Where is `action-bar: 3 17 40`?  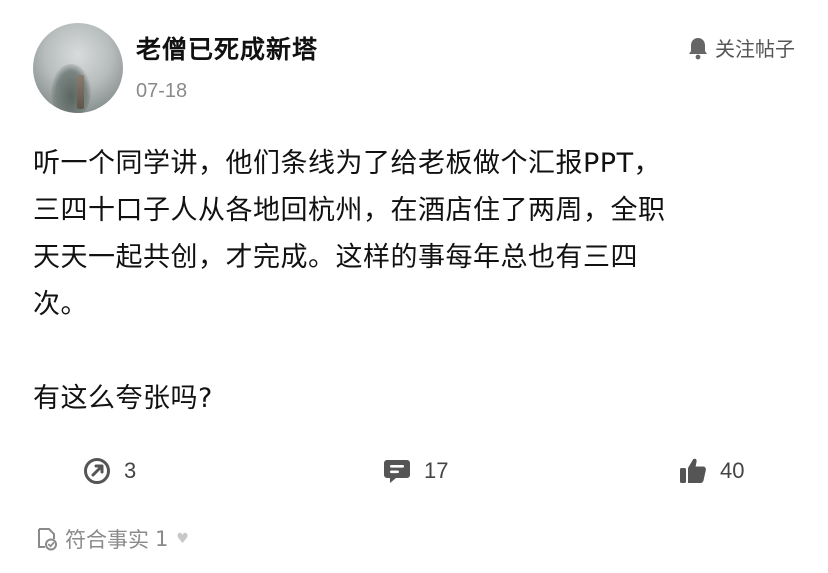
action-bar: 3 17 40 is located at coordinates (414, 472).